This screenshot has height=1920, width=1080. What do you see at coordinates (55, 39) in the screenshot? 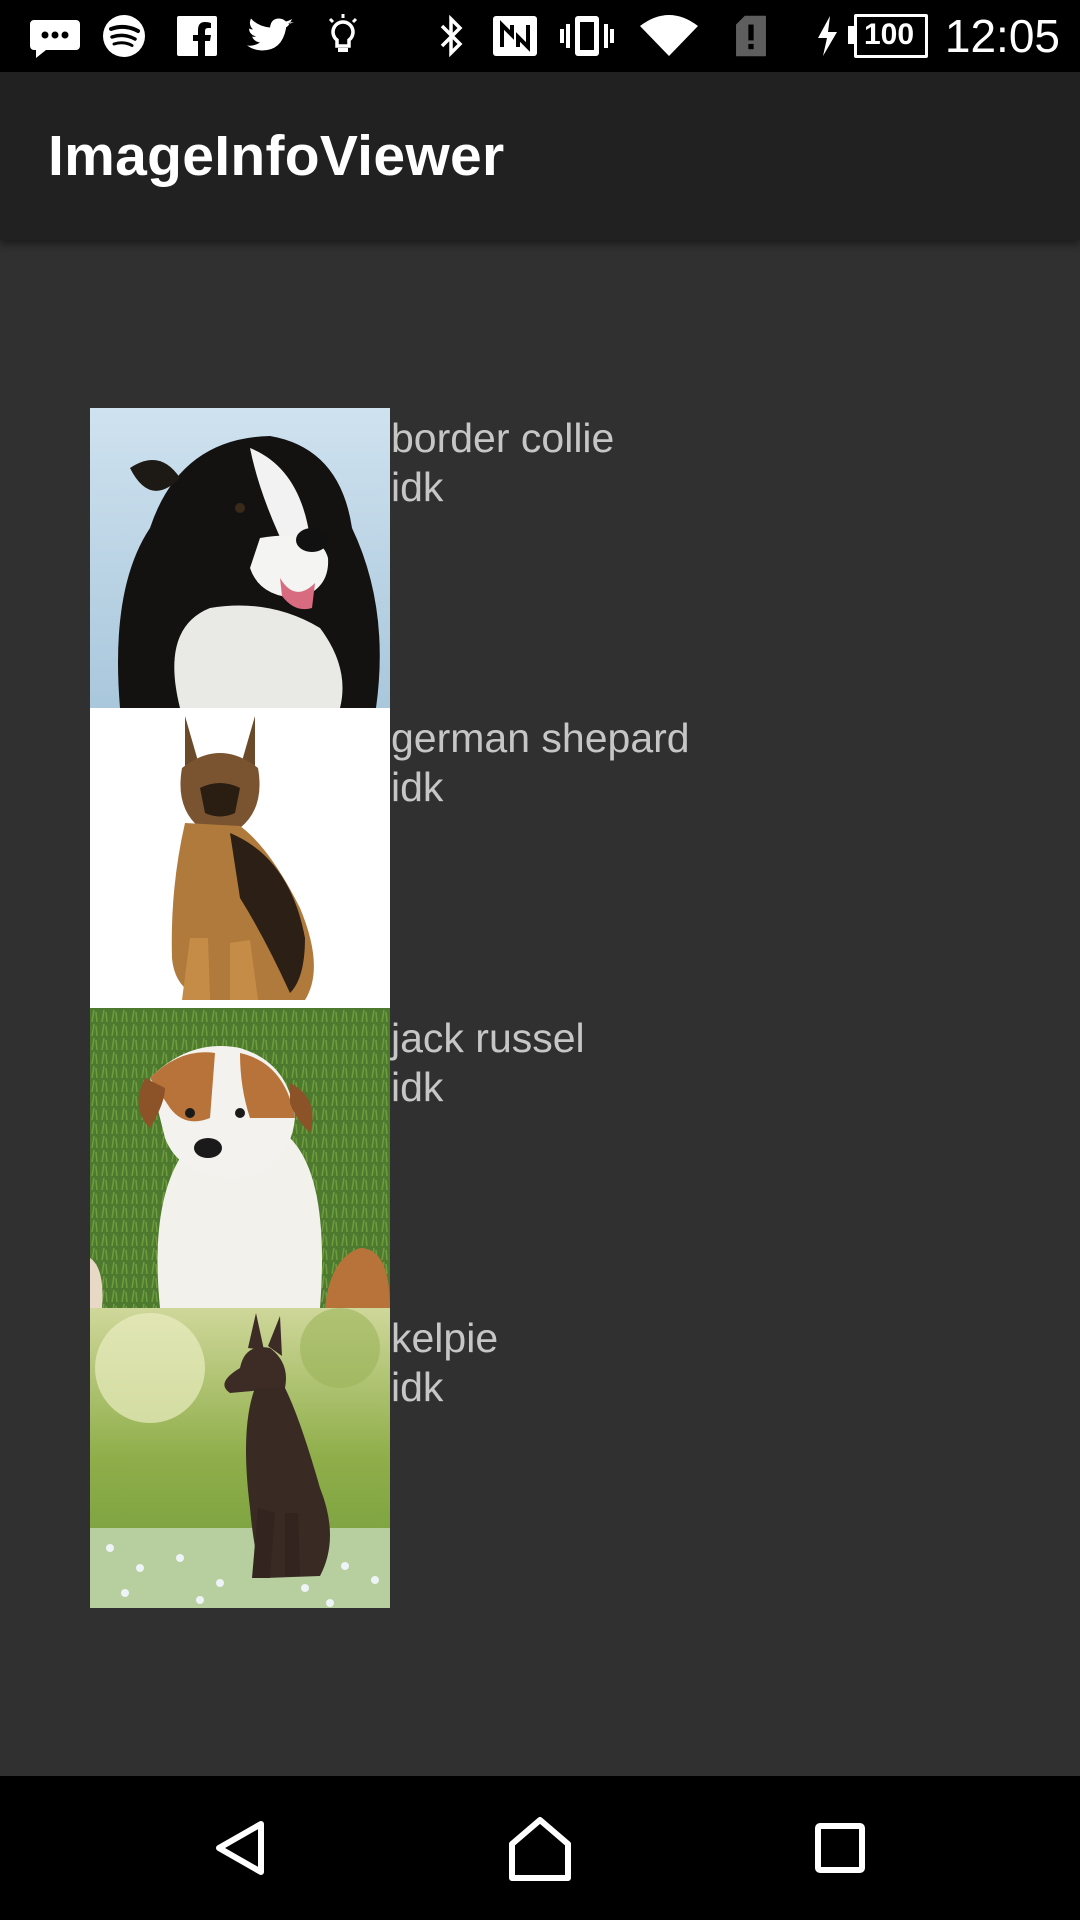
I see `chat-icon` at bounding box center [55, 39].